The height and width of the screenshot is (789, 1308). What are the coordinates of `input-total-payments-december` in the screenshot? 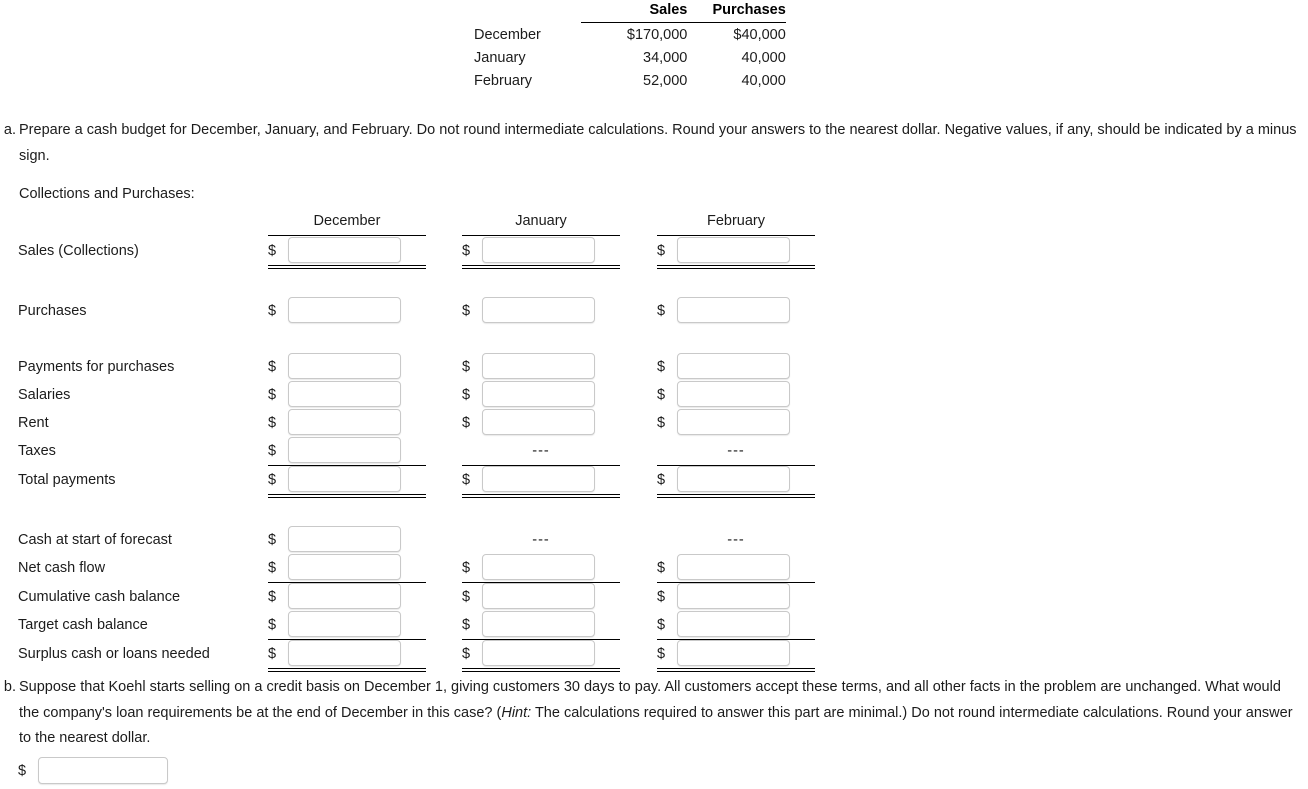 It's located at (344, 479).